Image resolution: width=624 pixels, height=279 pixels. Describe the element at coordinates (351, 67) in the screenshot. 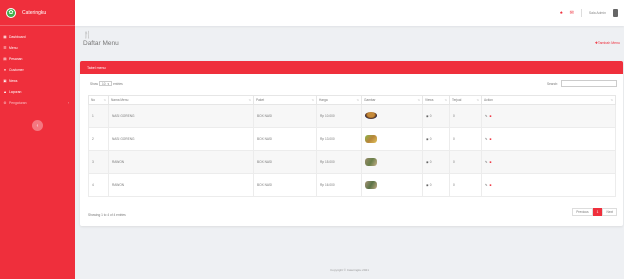

I see `card-header: Tabel menu` at that location.